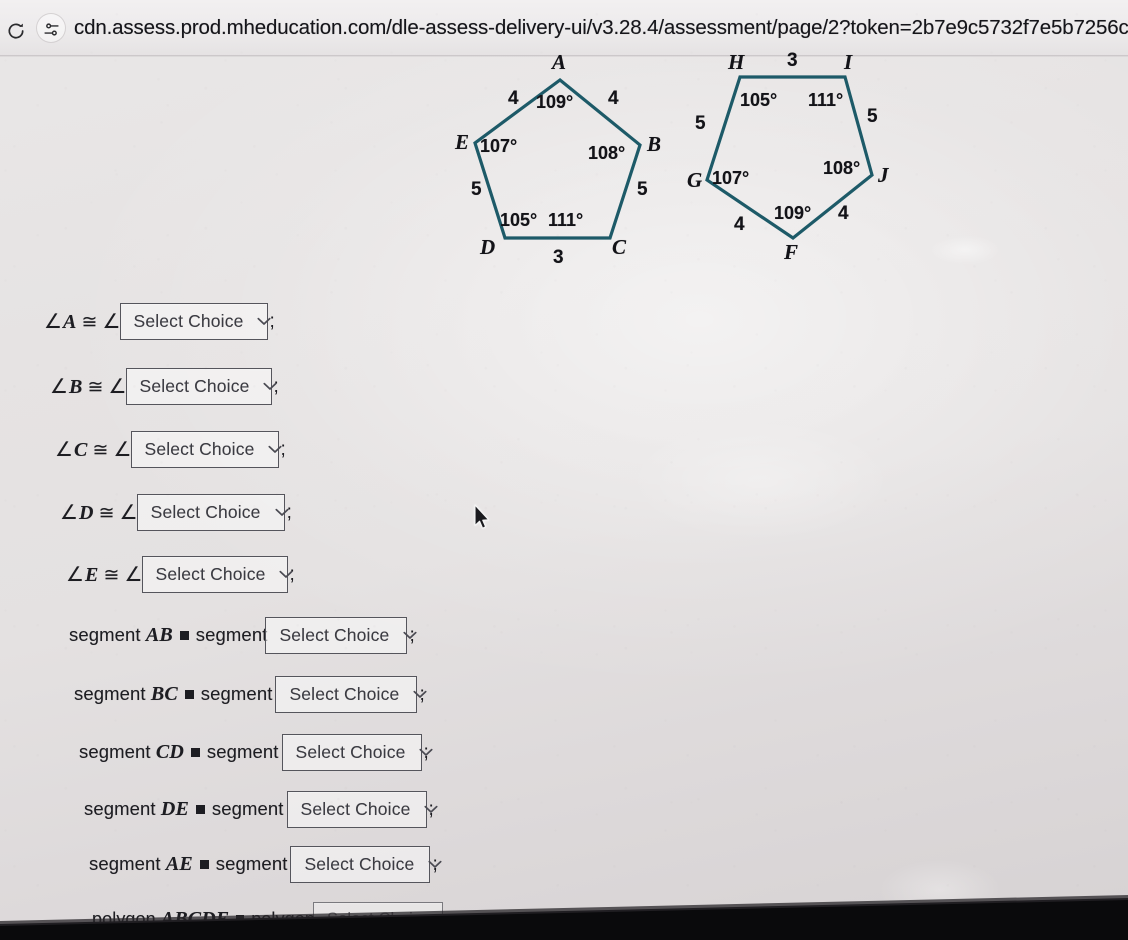 This screenshot has width=1128, height=940. What do you see at coordinates (499, 146) in the screenshot?
I see `angle-value-e: 107°` at bounding box center [499, 146].